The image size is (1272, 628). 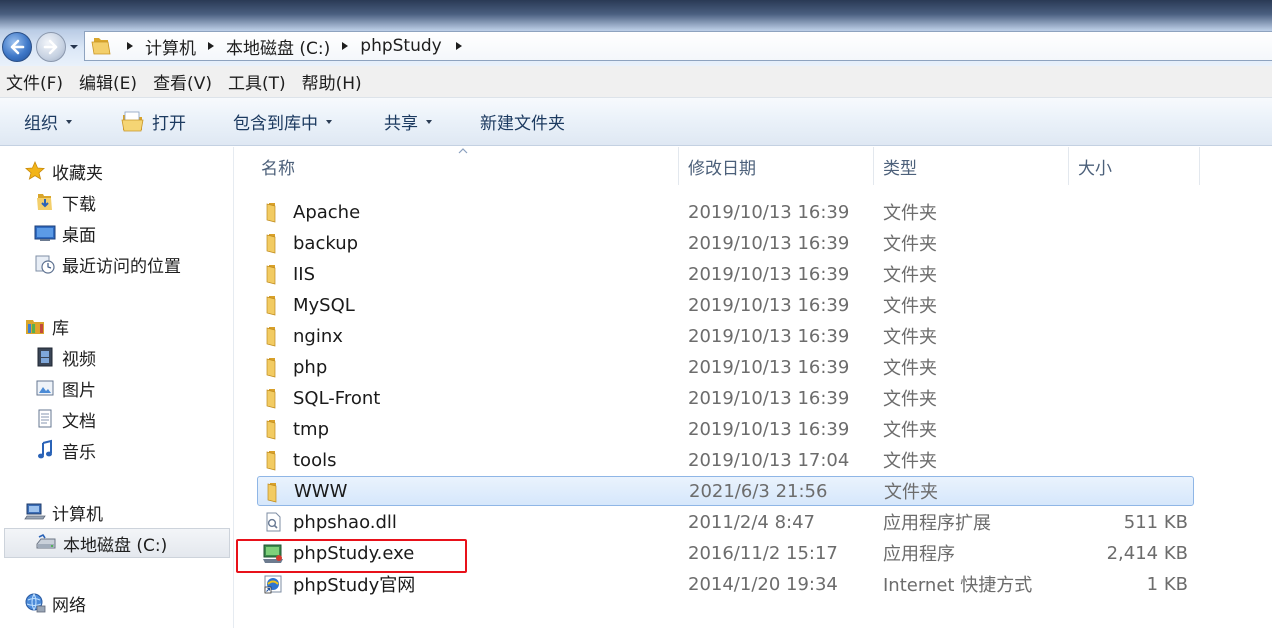 I want to click on address-box: 计算机 本地磁盘 (C:) phpStudy, so click(x=678, y=46).